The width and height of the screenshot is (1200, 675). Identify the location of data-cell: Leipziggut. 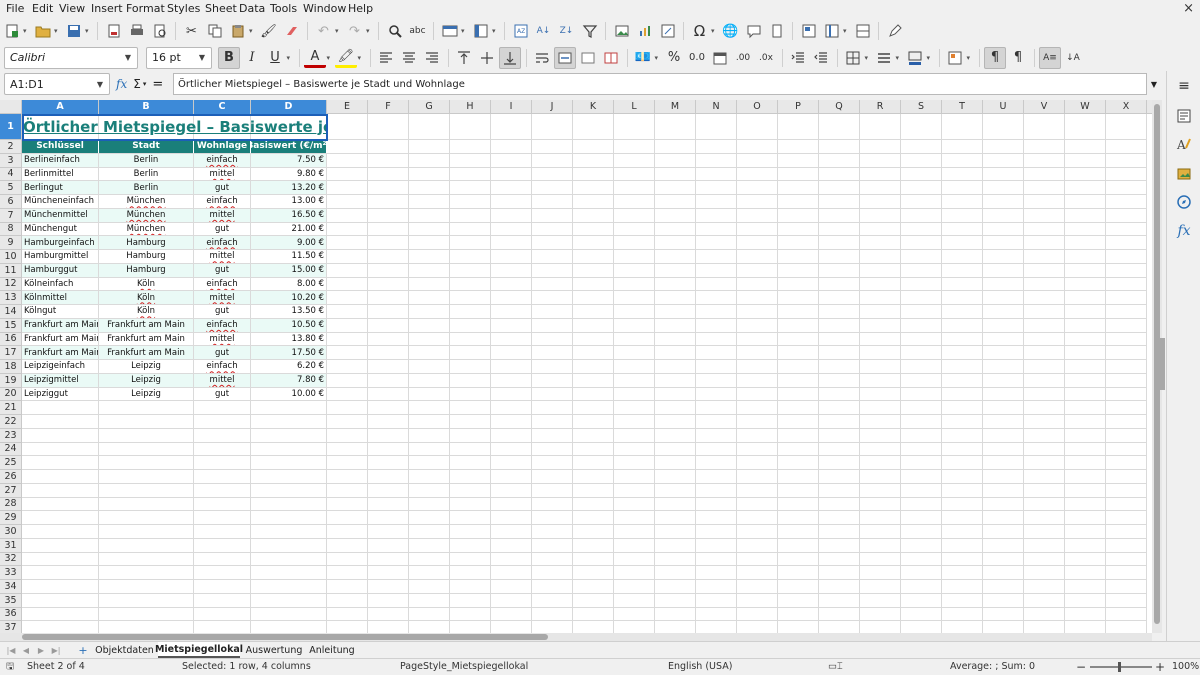
(60, 394).